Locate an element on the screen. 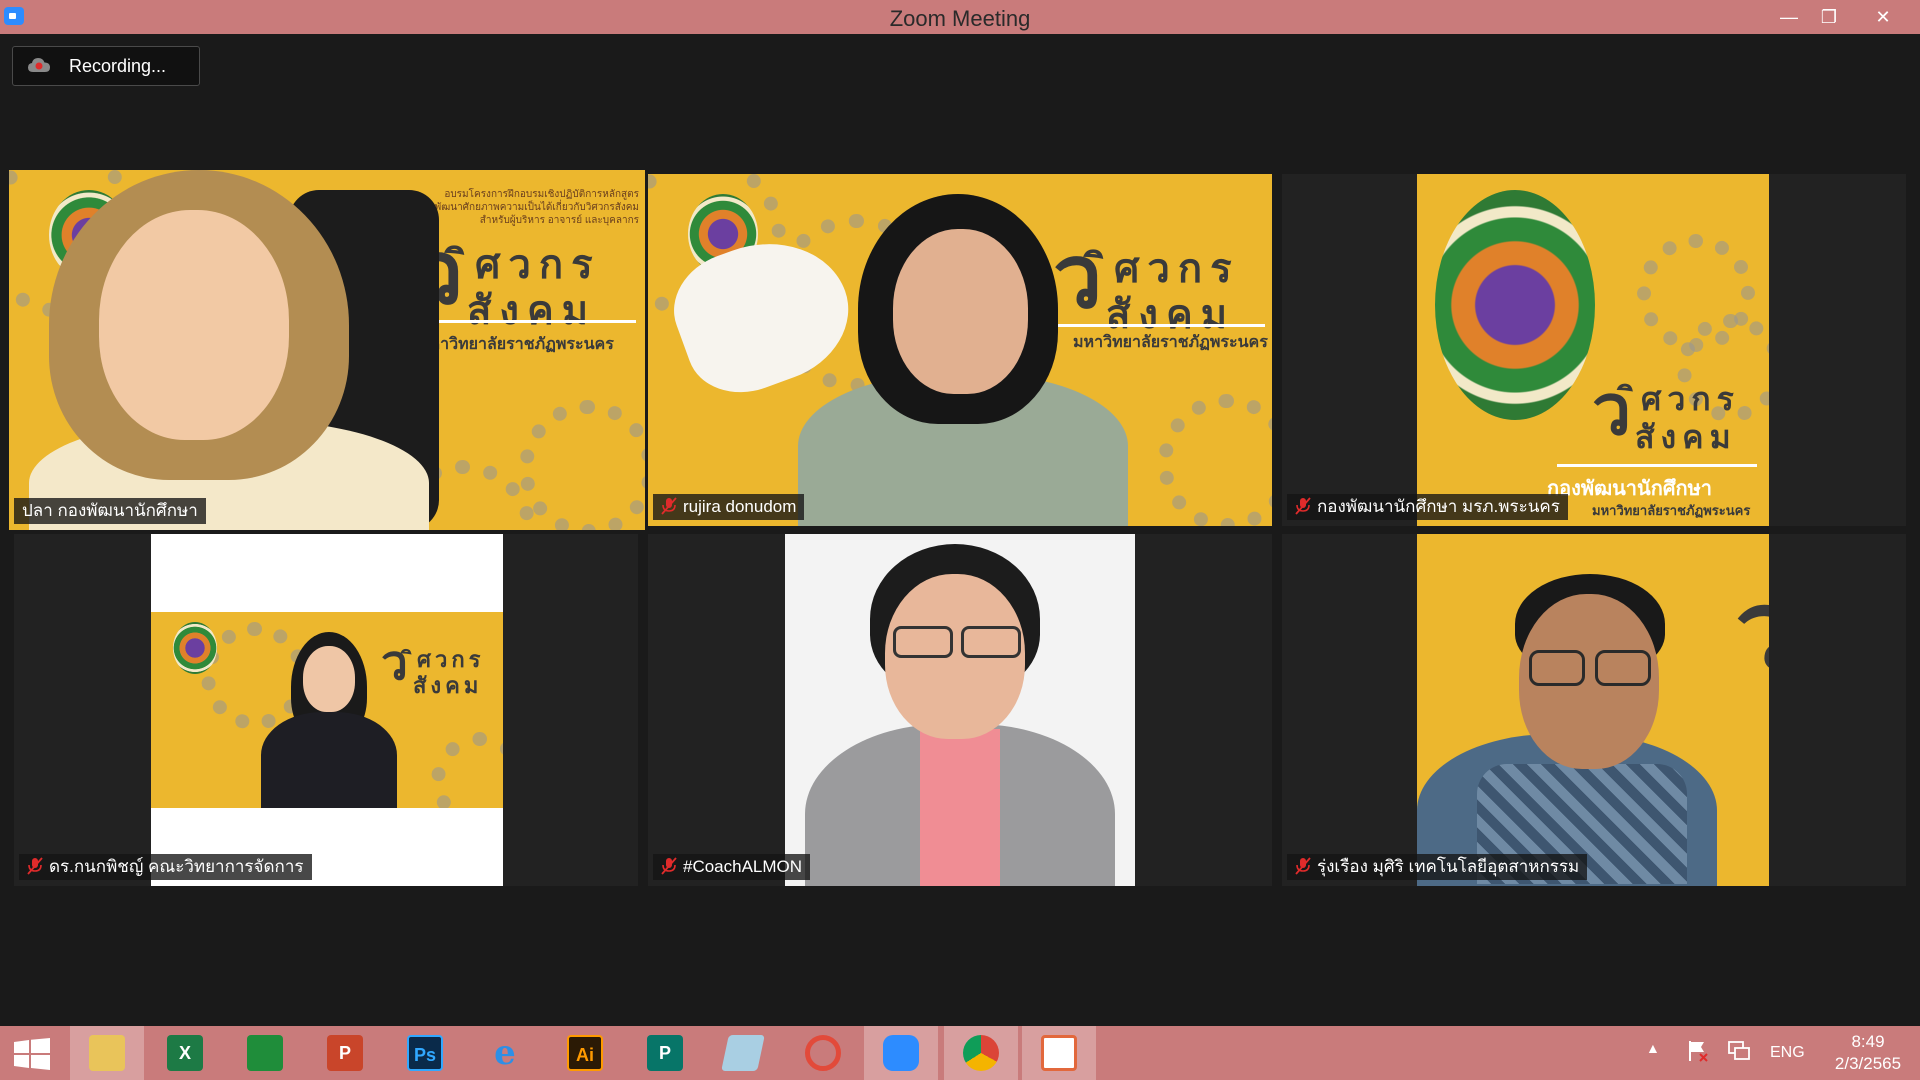 The image size is (1920, 1080). participant-name-tag: รุ่งเรือง มุศิริ เทคโนโลยีอุตสาหกรรม is located at coordinates (1437, 867).